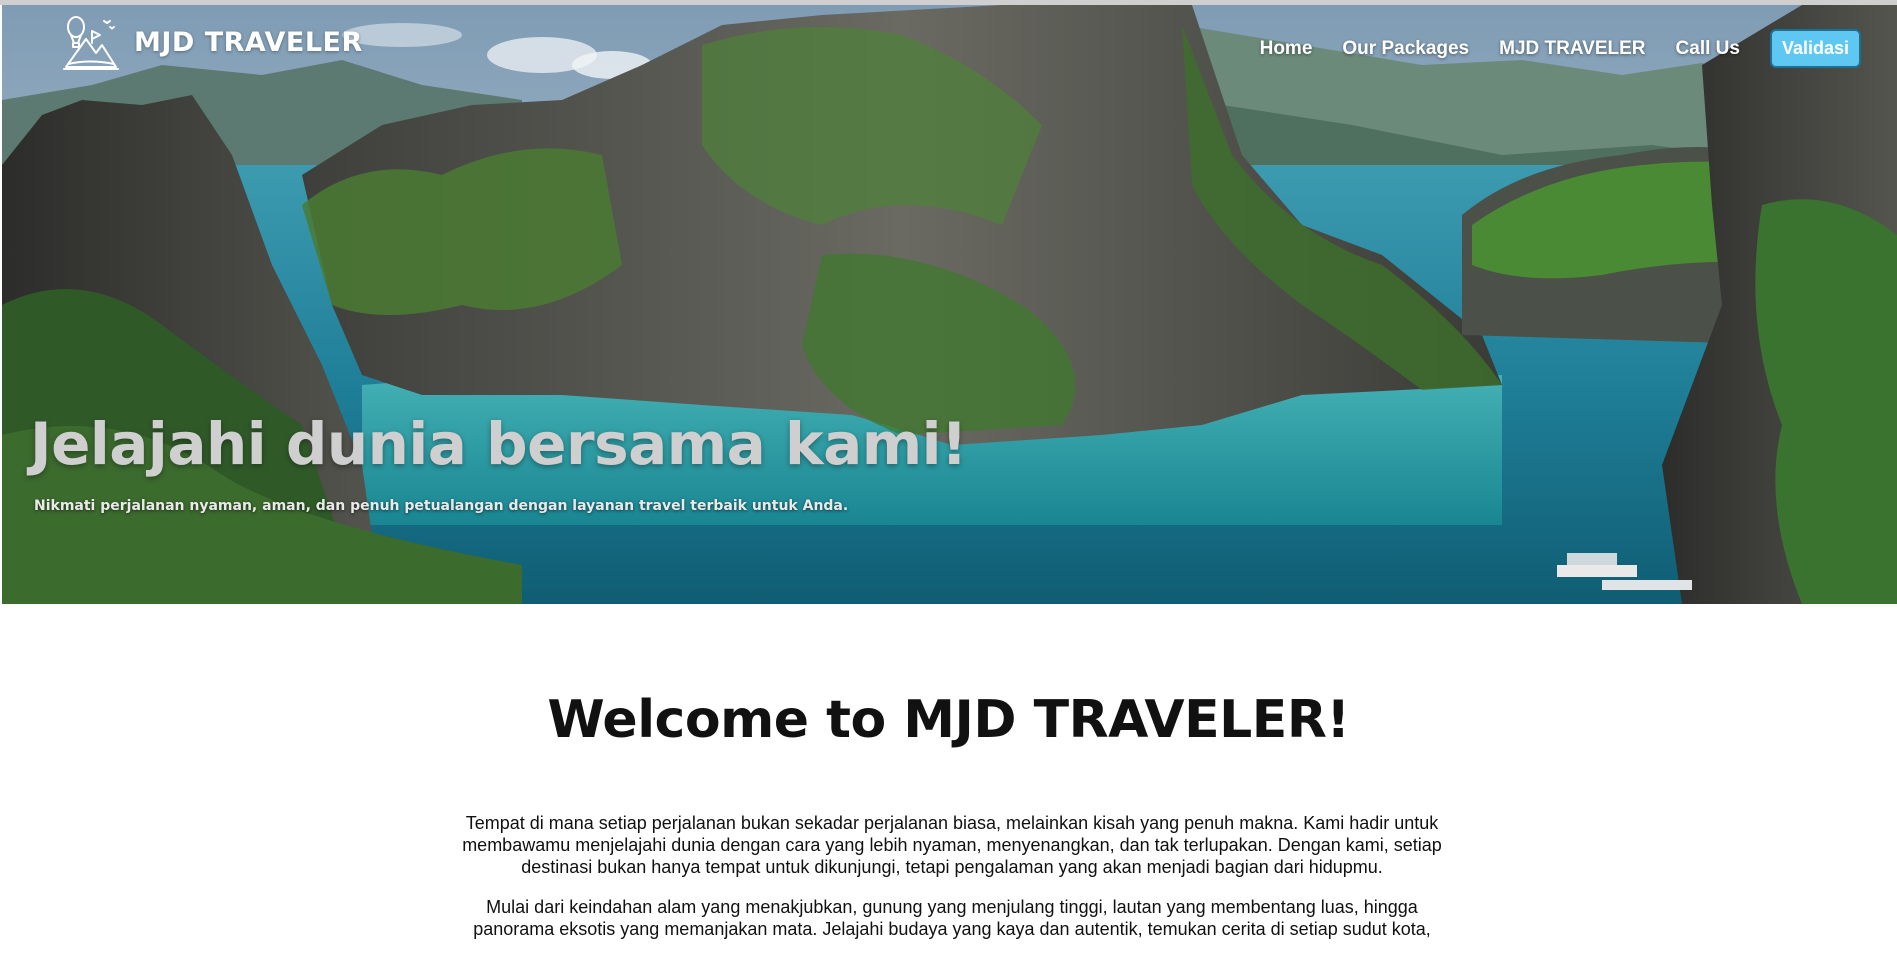  What do you see at coordinates (1572, 49) in the screenshot?
I see `nav-mjd-traveler-link: MJD TRAVELER` at bounding box center [1572, 49].